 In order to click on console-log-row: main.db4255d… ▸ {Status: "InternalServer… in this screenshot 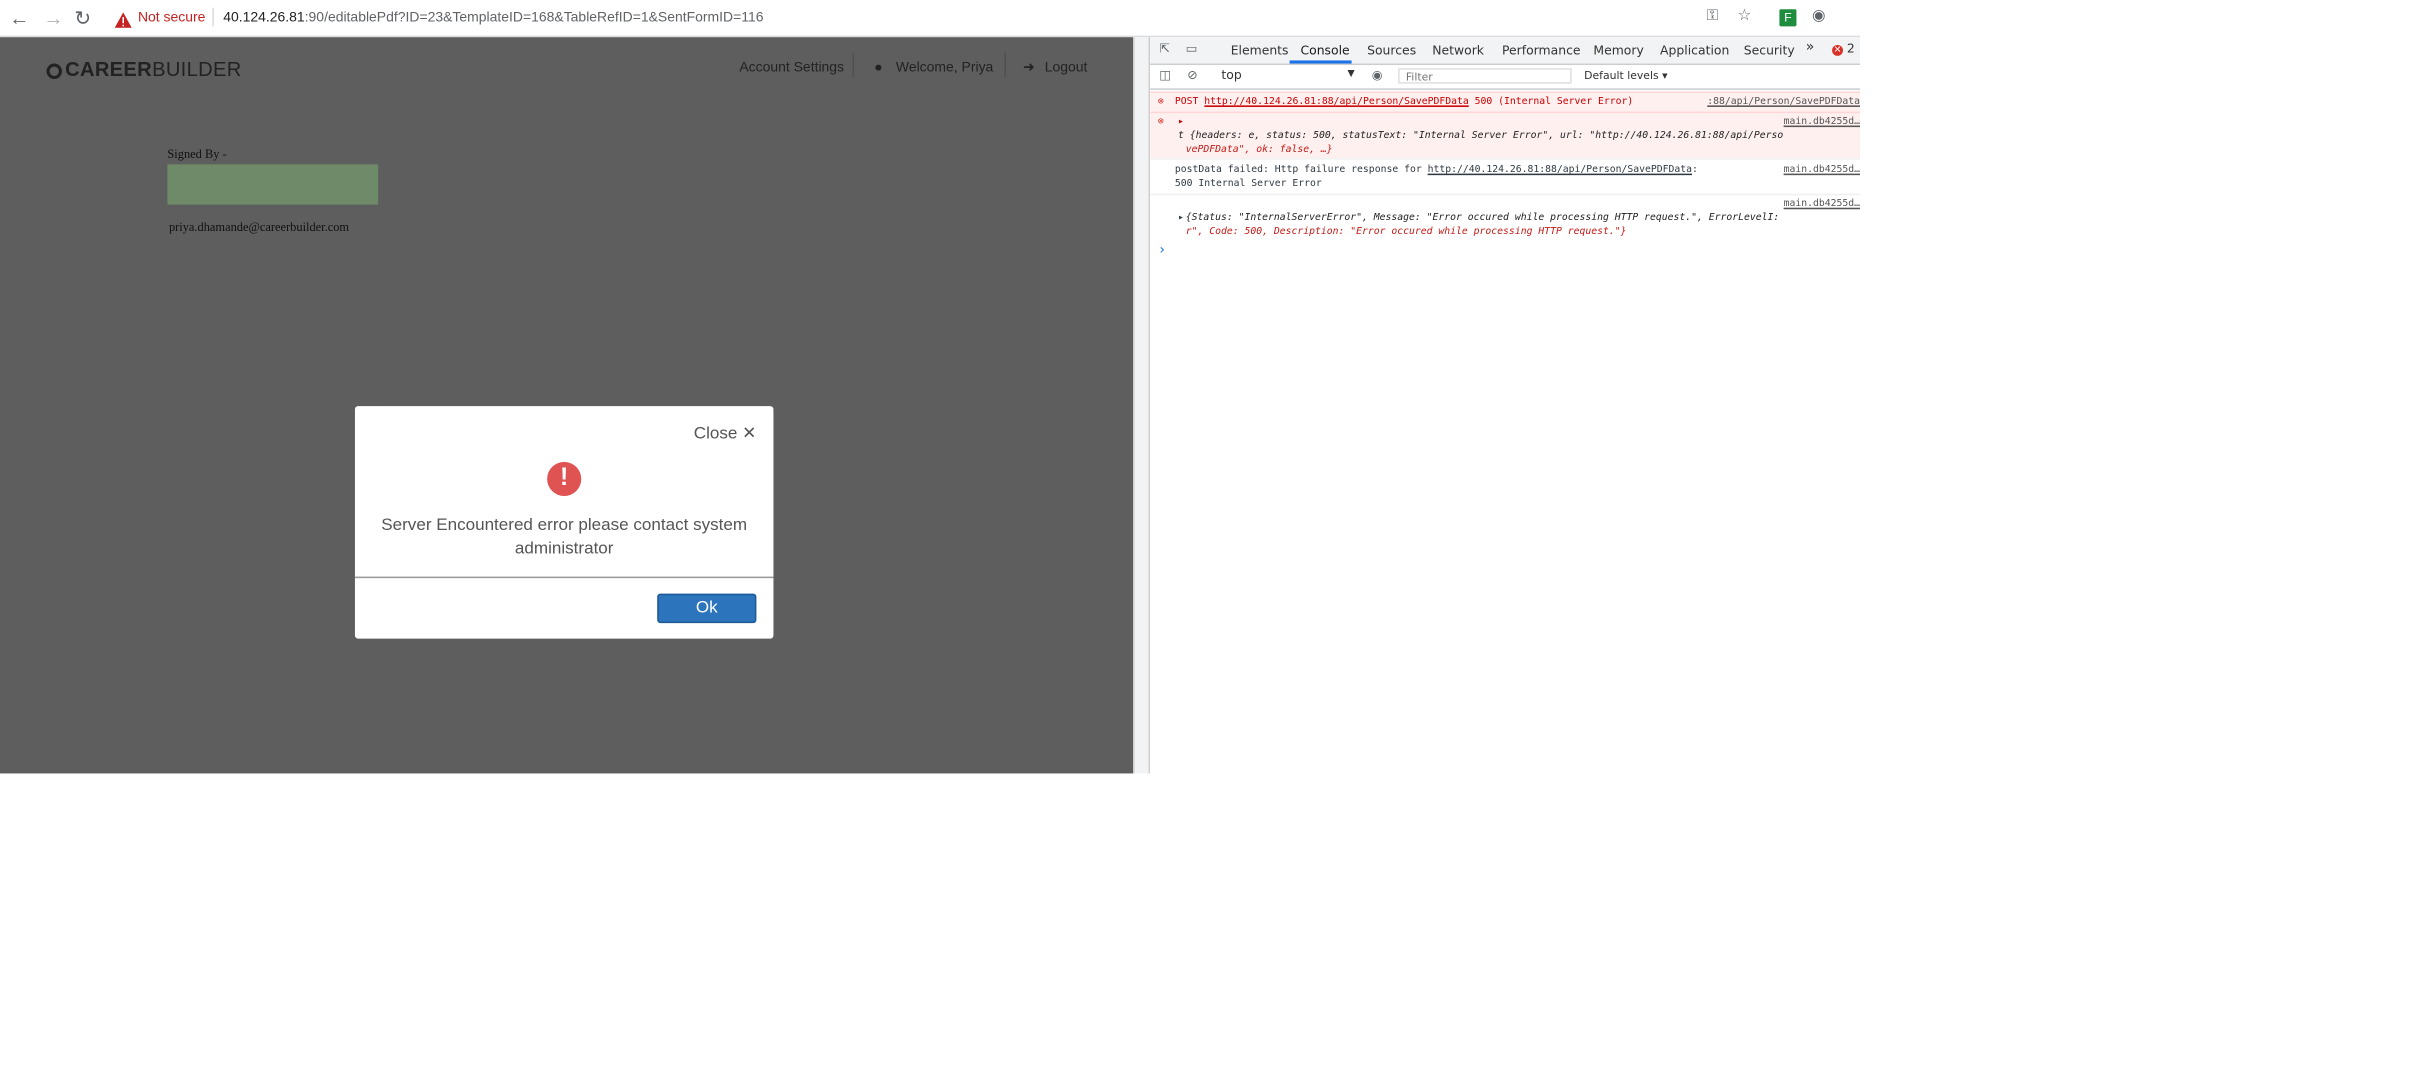, I will do `click(1505, 217)`.